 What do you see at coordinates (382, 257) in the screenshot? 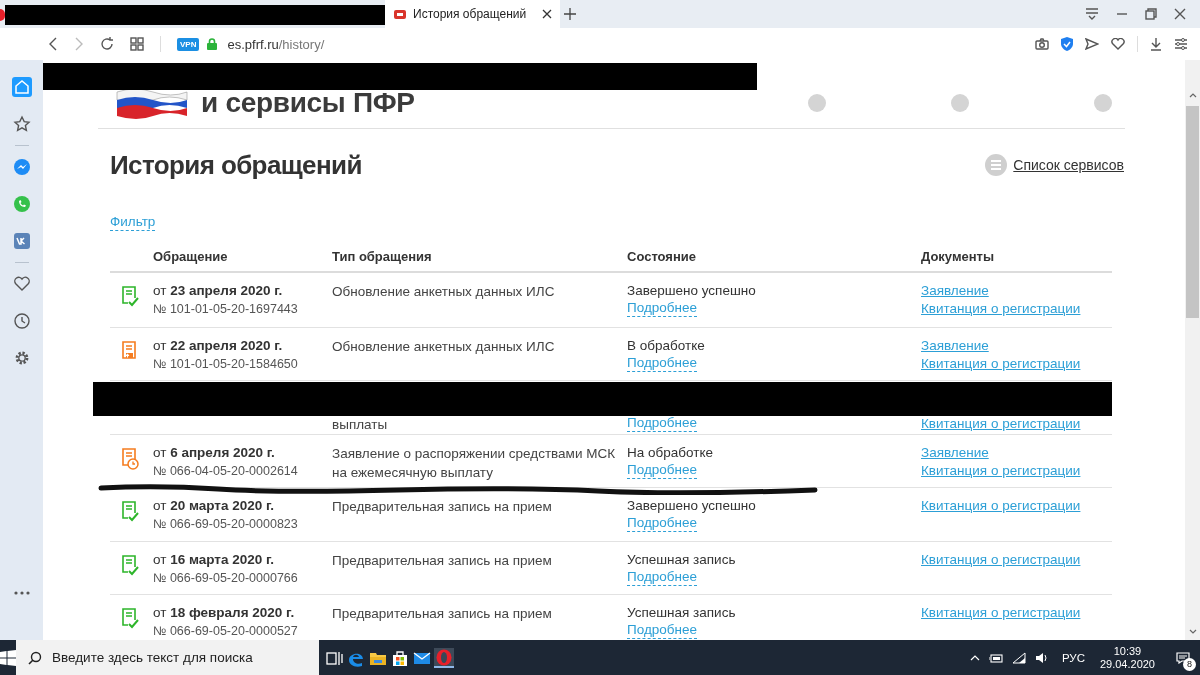
I see `column-header: Тип обращения` at bounding box center [382, 257].